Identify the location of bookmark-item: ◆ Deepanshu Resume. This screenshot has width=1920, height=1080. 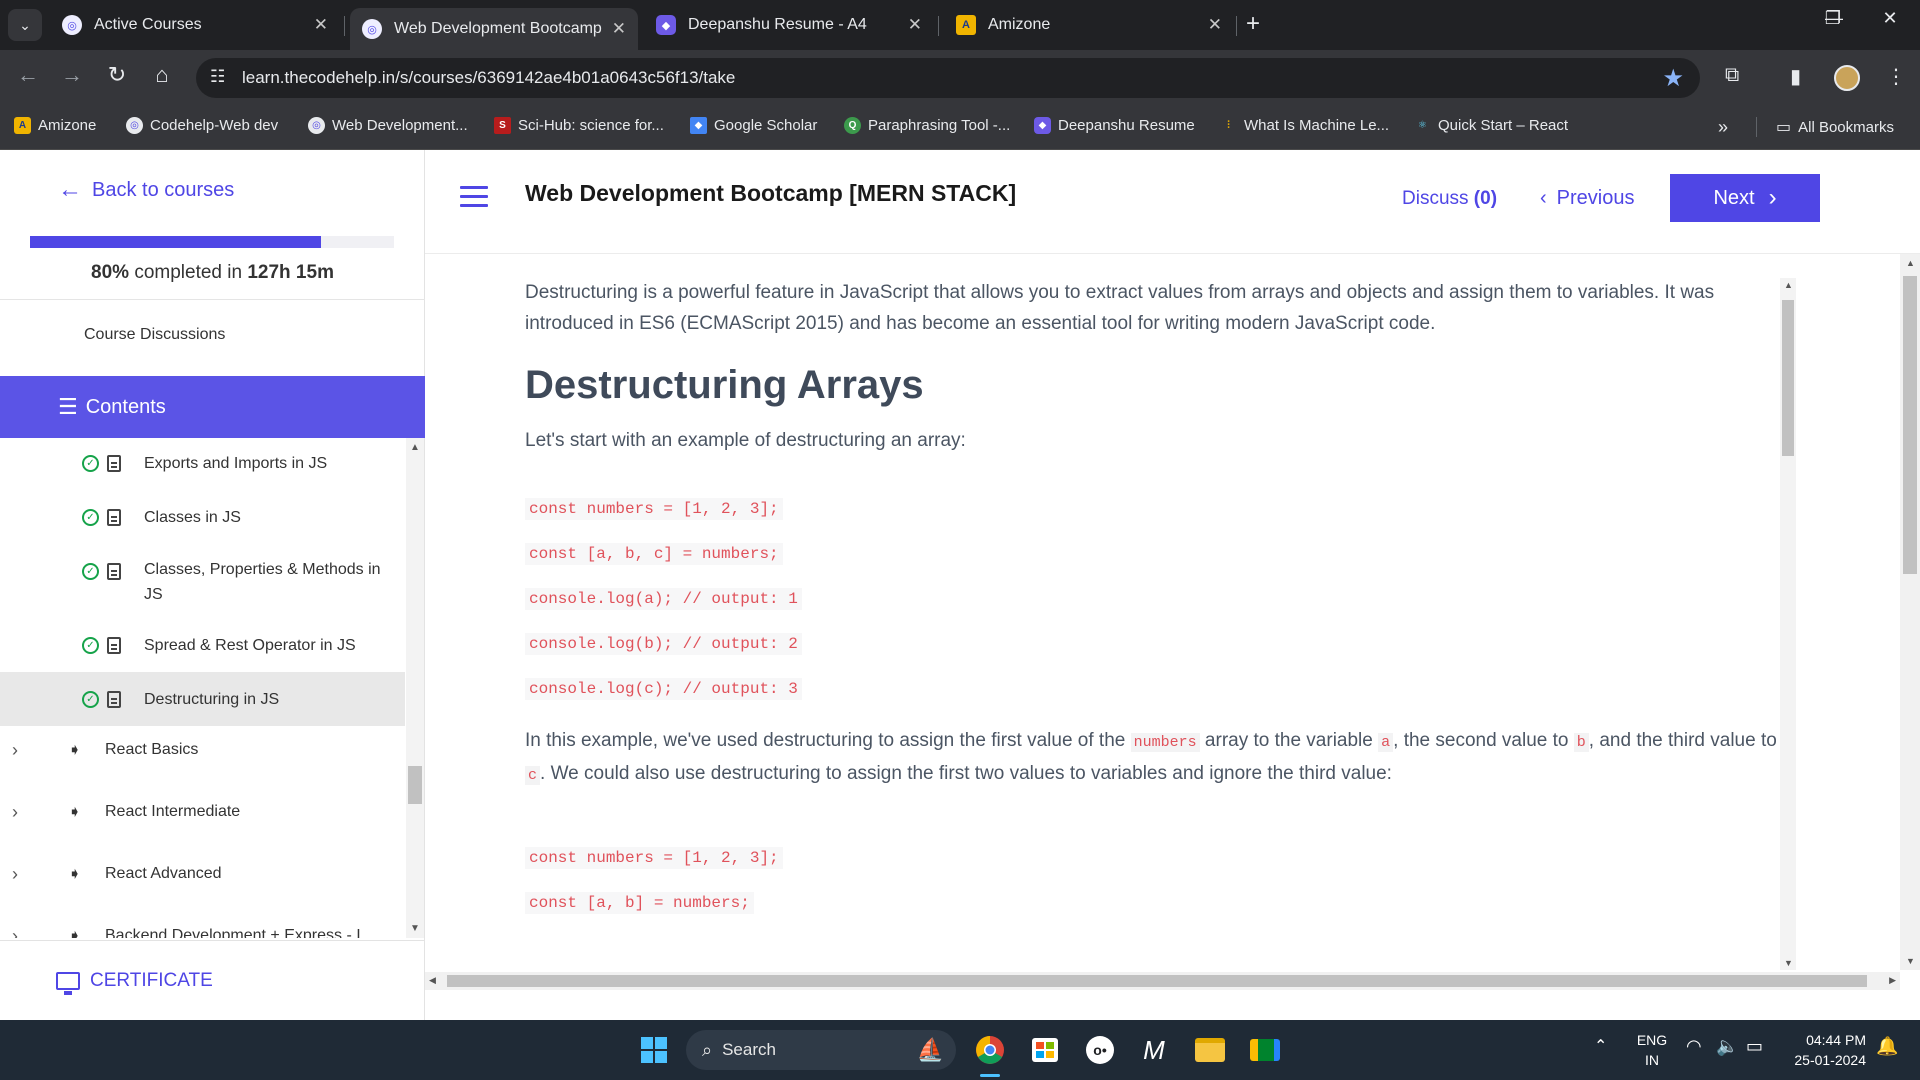
(1114, 125).